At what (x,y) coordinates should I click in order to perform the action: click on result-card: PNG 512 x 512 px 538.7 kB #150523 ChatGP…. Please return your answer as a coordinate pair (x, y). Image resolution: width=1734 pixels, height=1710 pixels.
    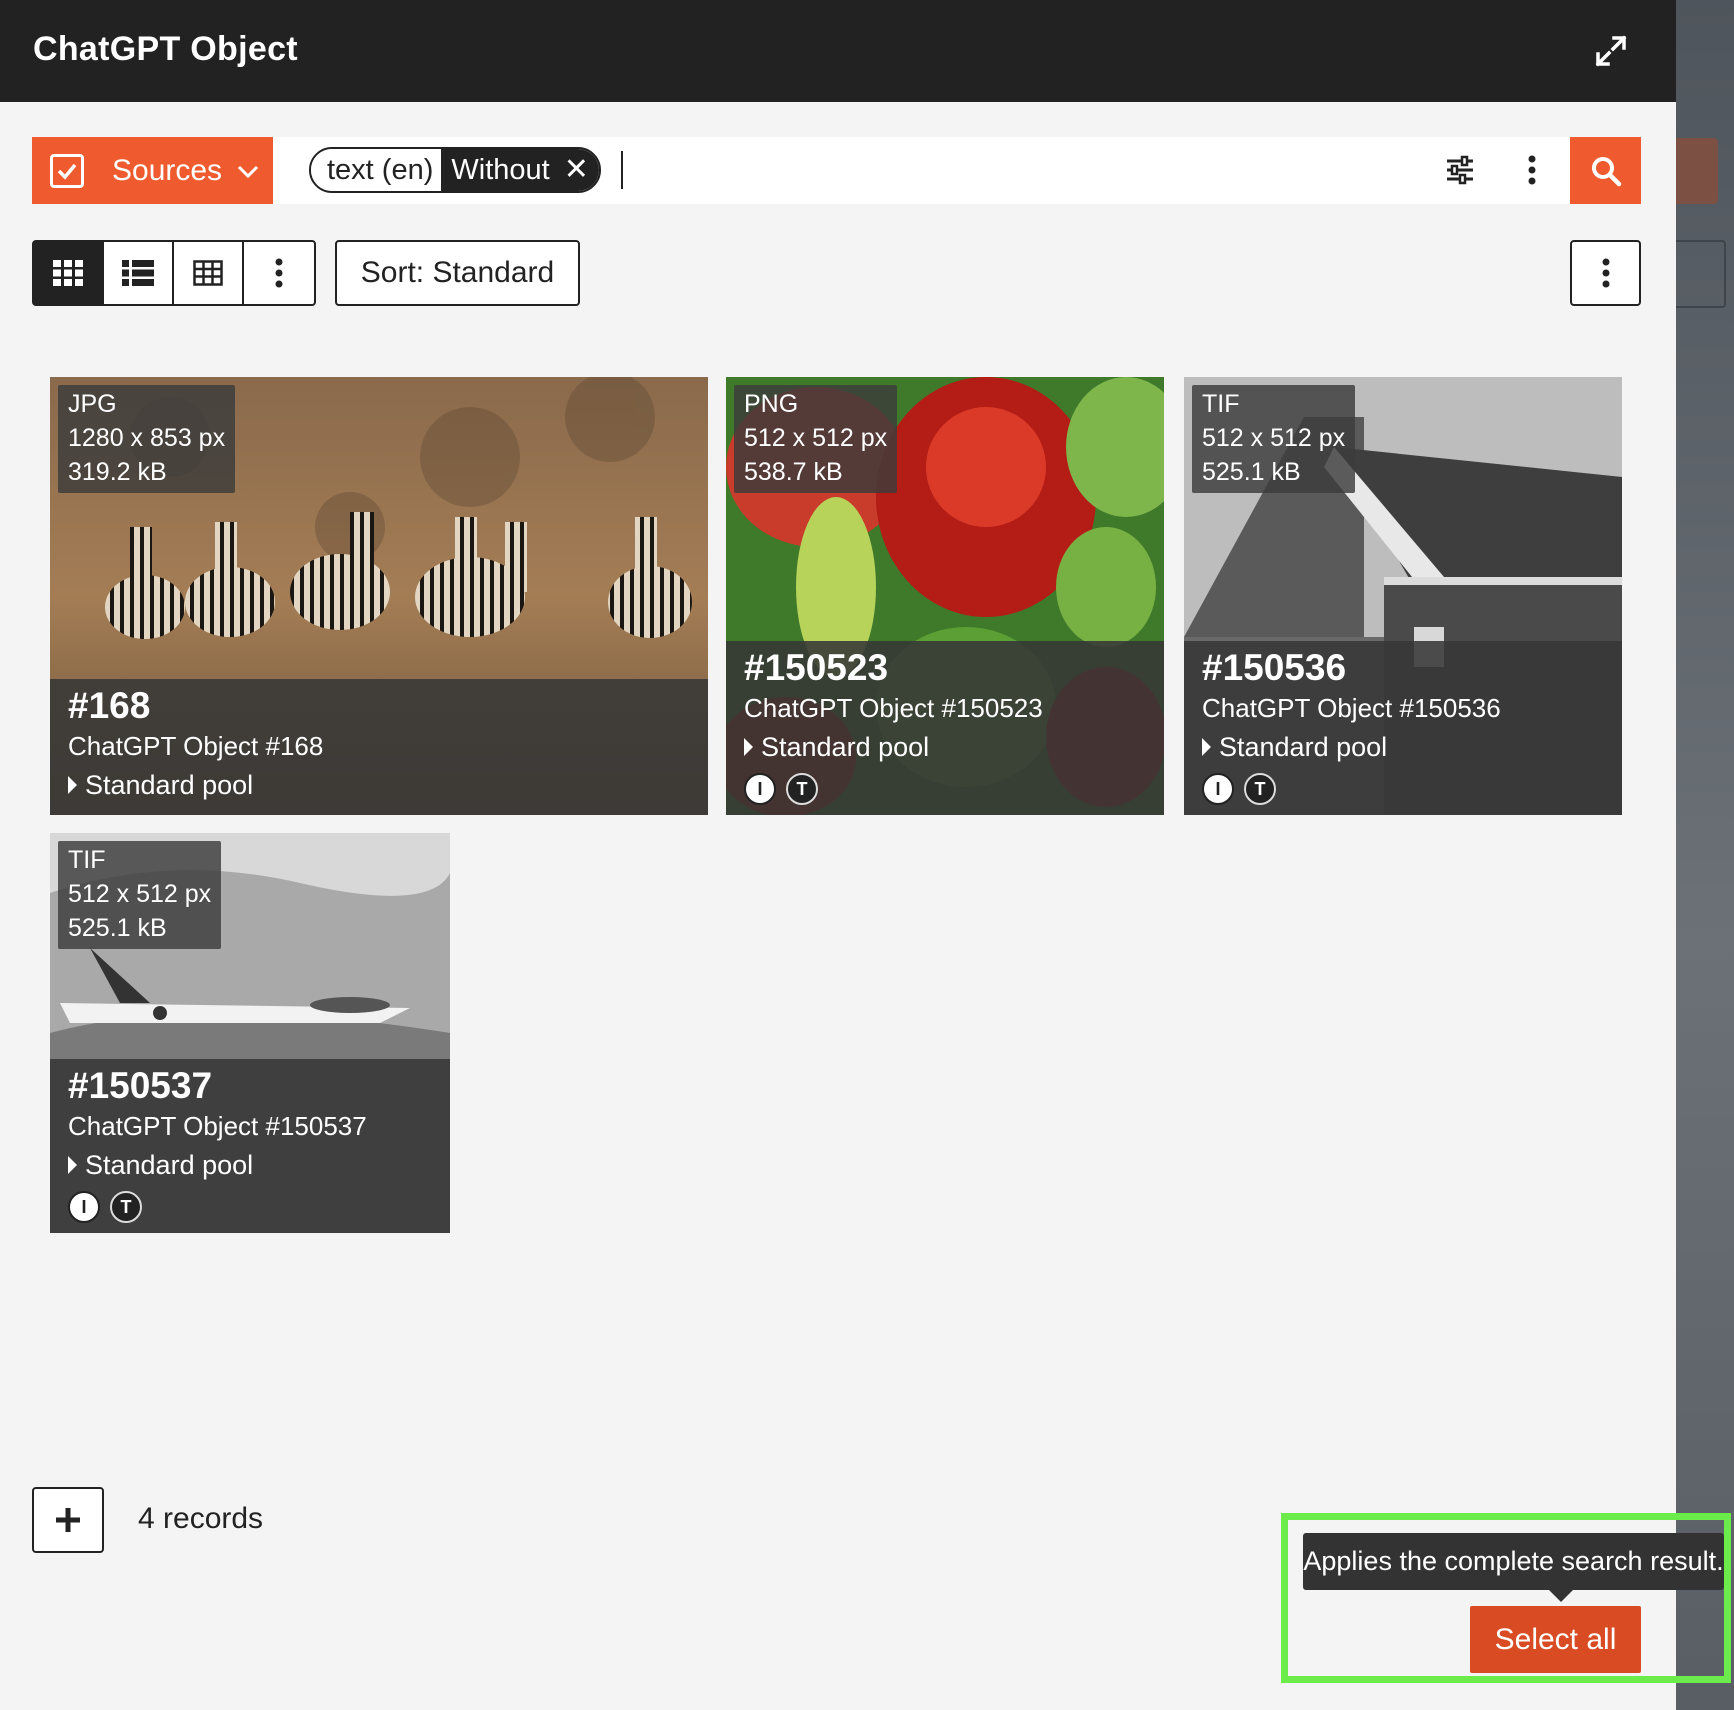
    Looking at the image, I should click on (945, 596).